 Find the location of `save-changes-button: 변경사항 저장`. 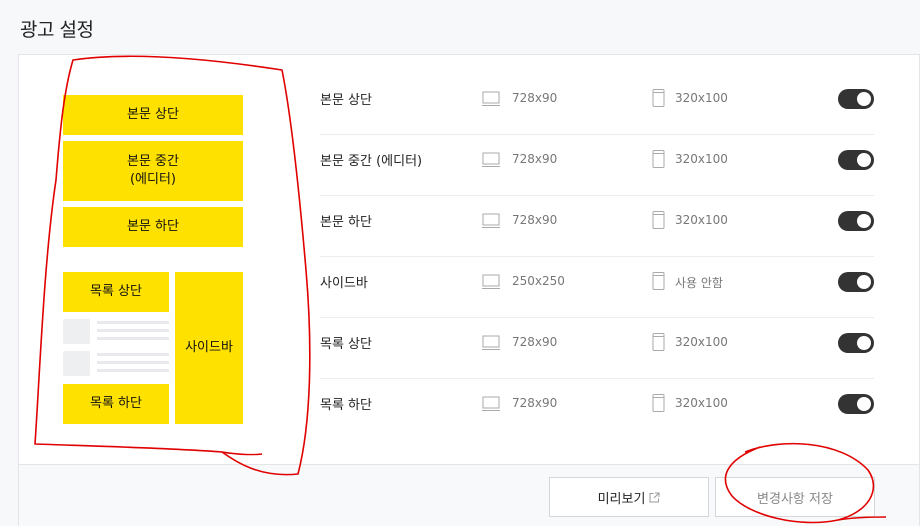

save-changes-button: 변경사항 저장 is located at coordinates (795, 497).